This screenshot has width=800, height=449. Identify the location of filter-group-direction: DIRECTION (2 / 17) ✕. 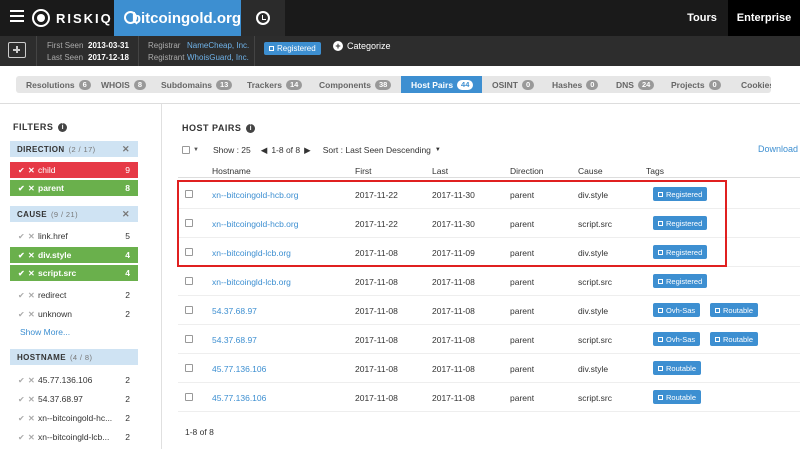
(74, 149).